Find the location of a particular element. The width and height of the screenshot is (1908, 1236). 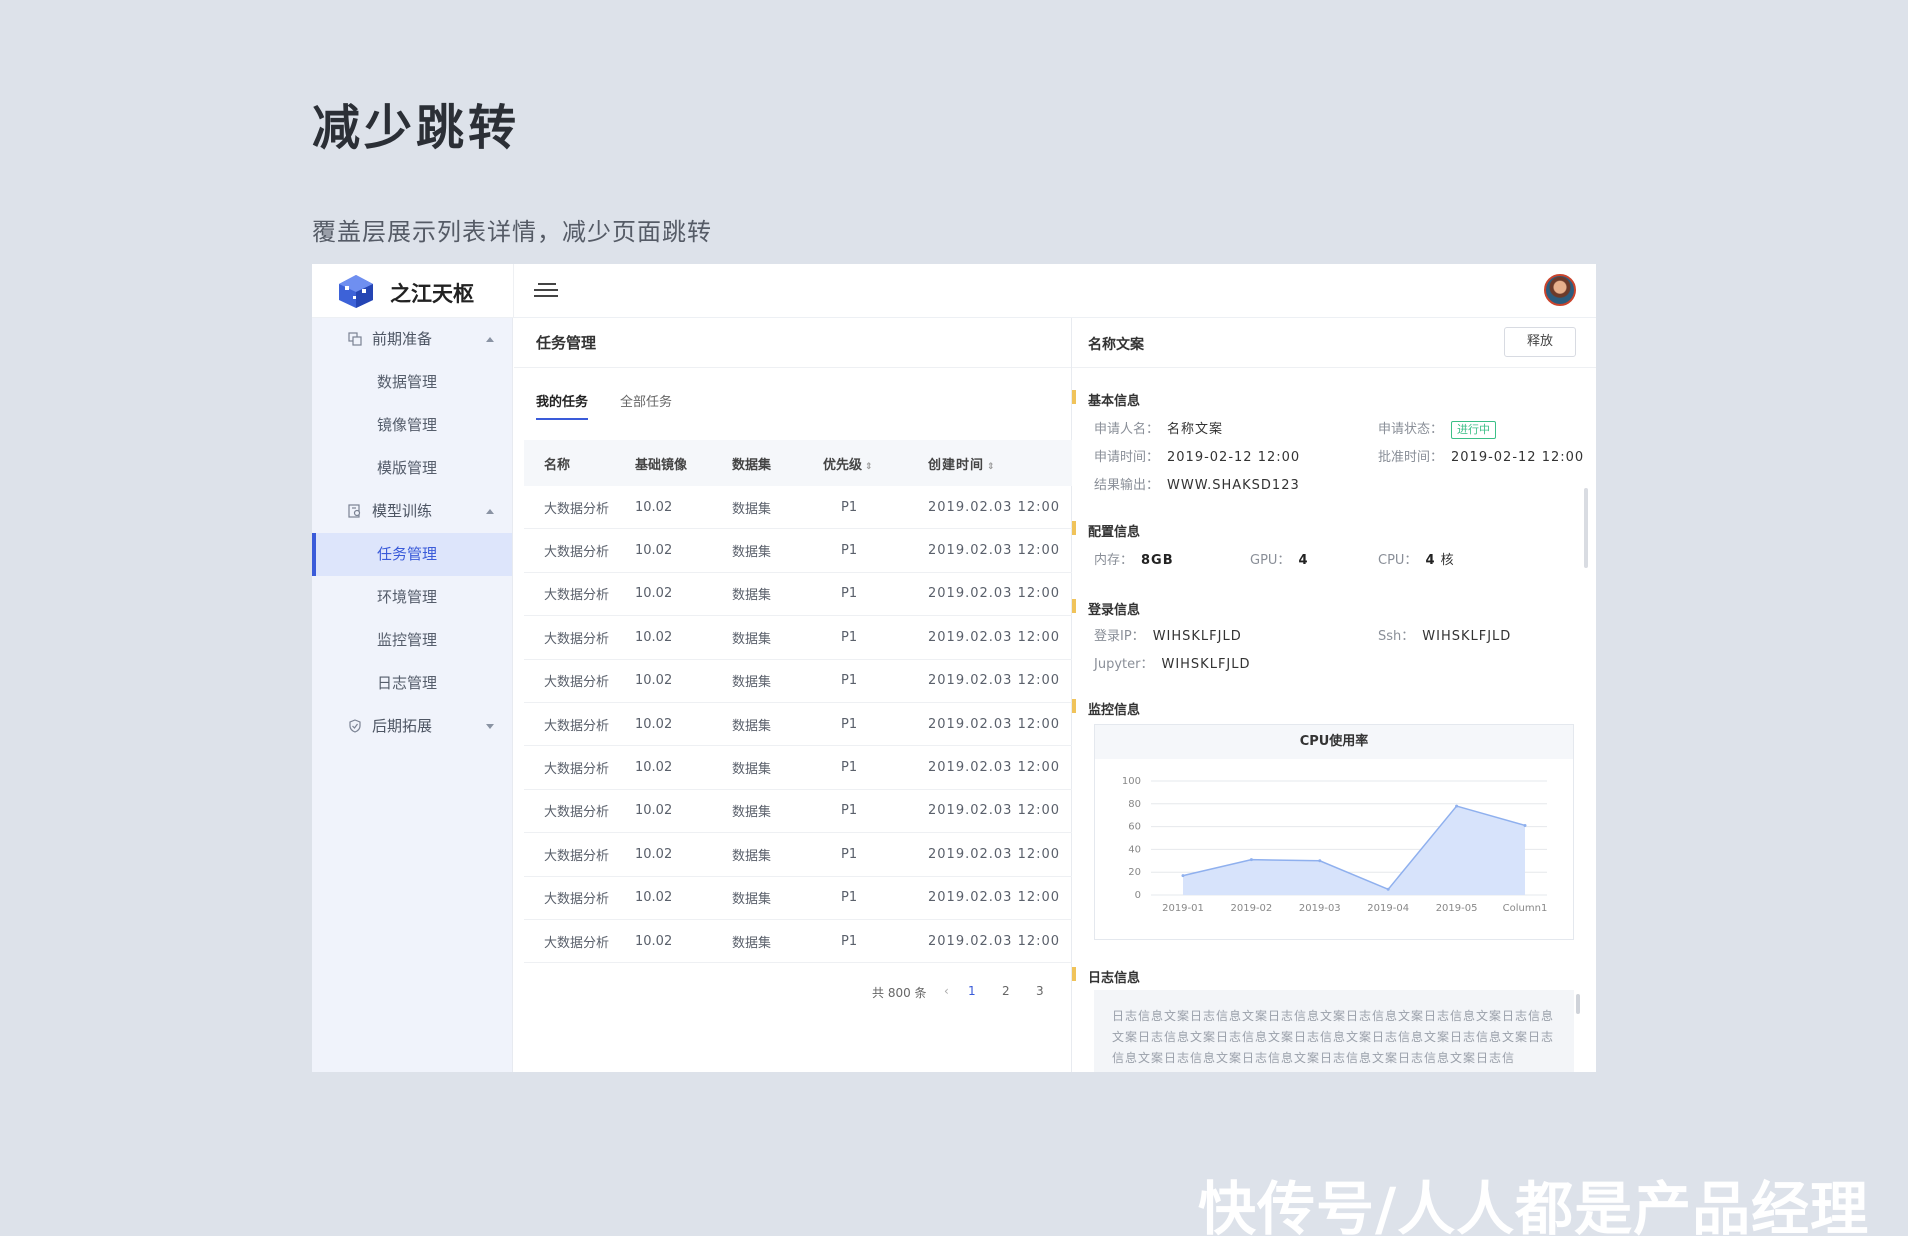

sidebar-item-template: 模版管理 is located at coordinates (412, 468).